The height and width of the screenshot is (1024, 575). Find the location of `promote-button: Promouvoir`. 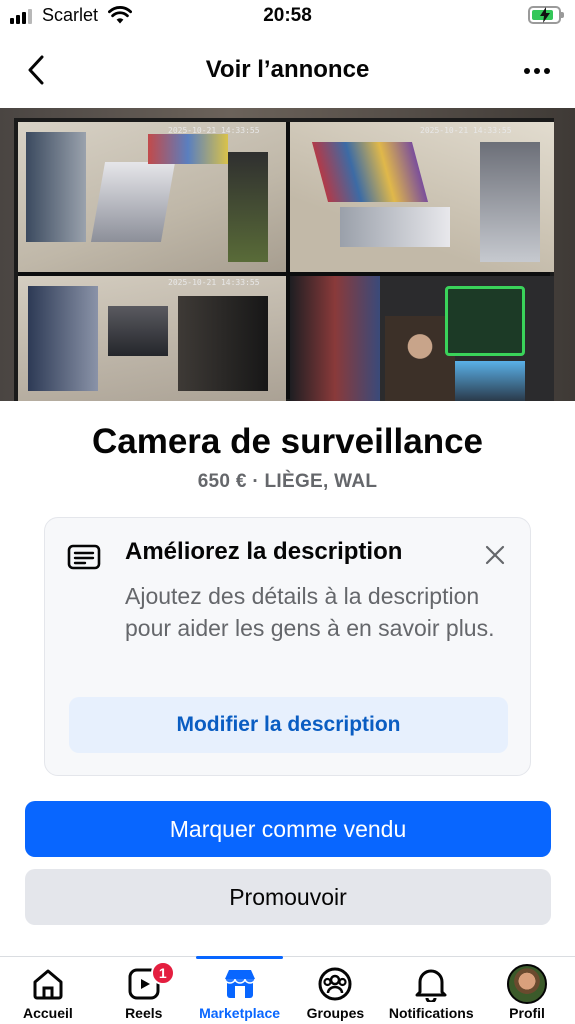

promote-button: Promouvoir is located at coordinates (288, 897).